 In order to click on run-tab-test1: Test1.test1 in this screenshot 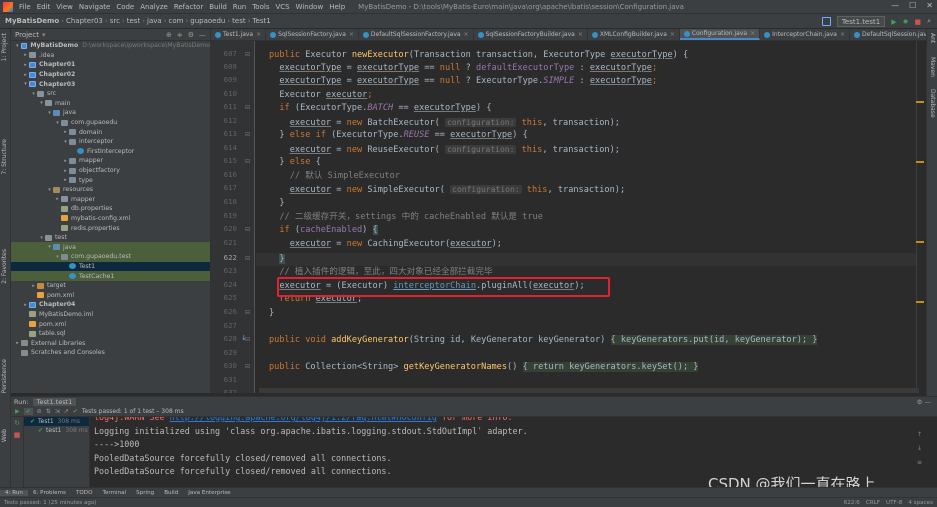, I will do `click(54, 401)`.